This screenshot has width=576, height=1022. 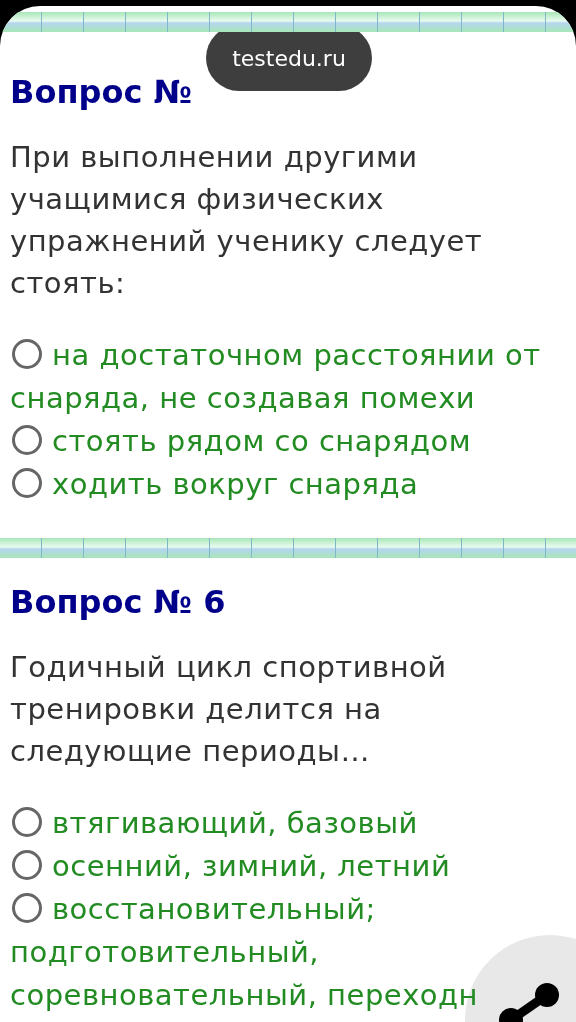 What do you see at coordinates (118, 602) in the screenshot?
I see `question-title: Вопрос № 6` at bounding box center [118, 602].